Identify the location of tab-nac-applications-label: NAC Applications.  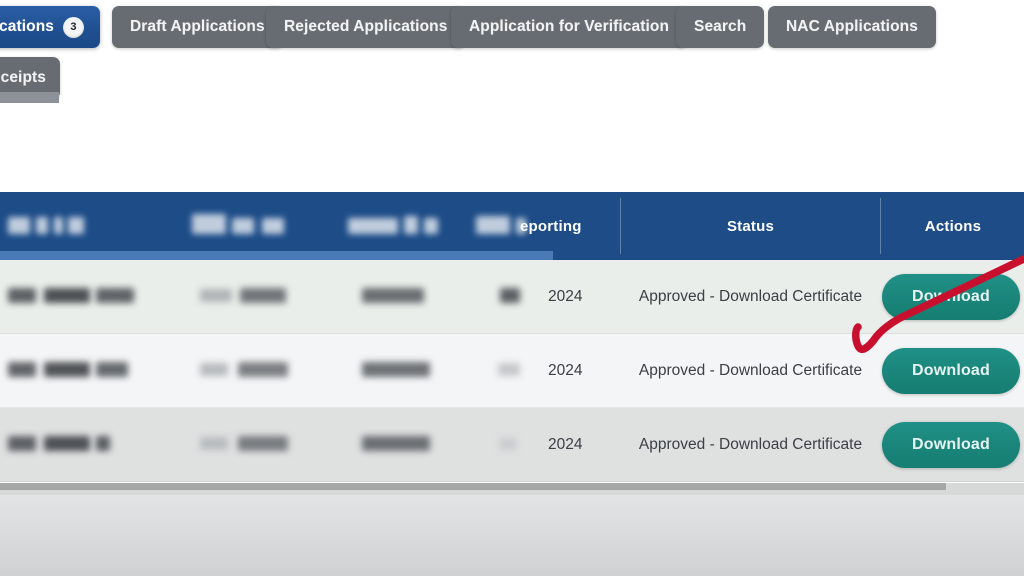
(852, 26).